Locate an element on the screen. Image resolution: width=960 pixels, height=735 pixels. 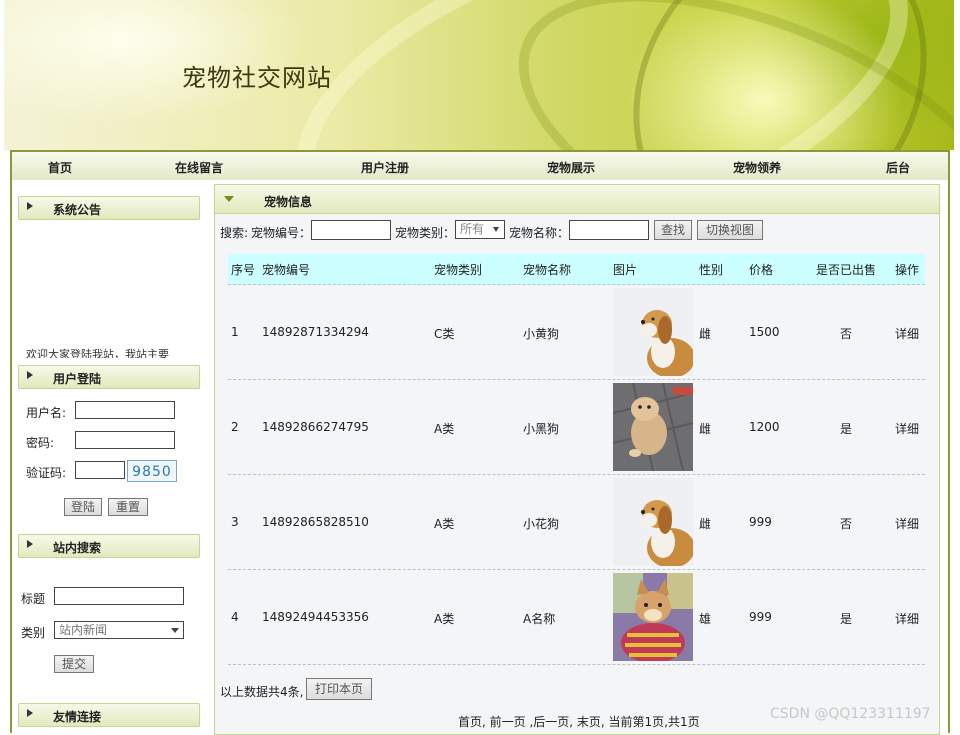
friend-links-panel-header: 友情连接 is located at coordinates (109, 715).